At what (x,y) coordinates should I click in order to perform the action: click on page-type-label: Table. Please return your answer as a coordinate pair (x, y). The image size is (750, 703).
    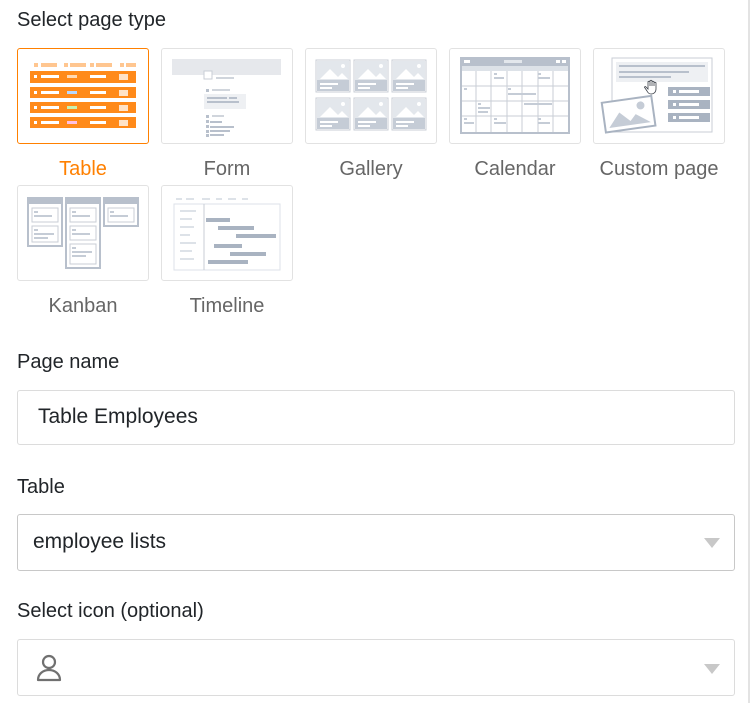
    Looking at the image, I should click on (83, 169).